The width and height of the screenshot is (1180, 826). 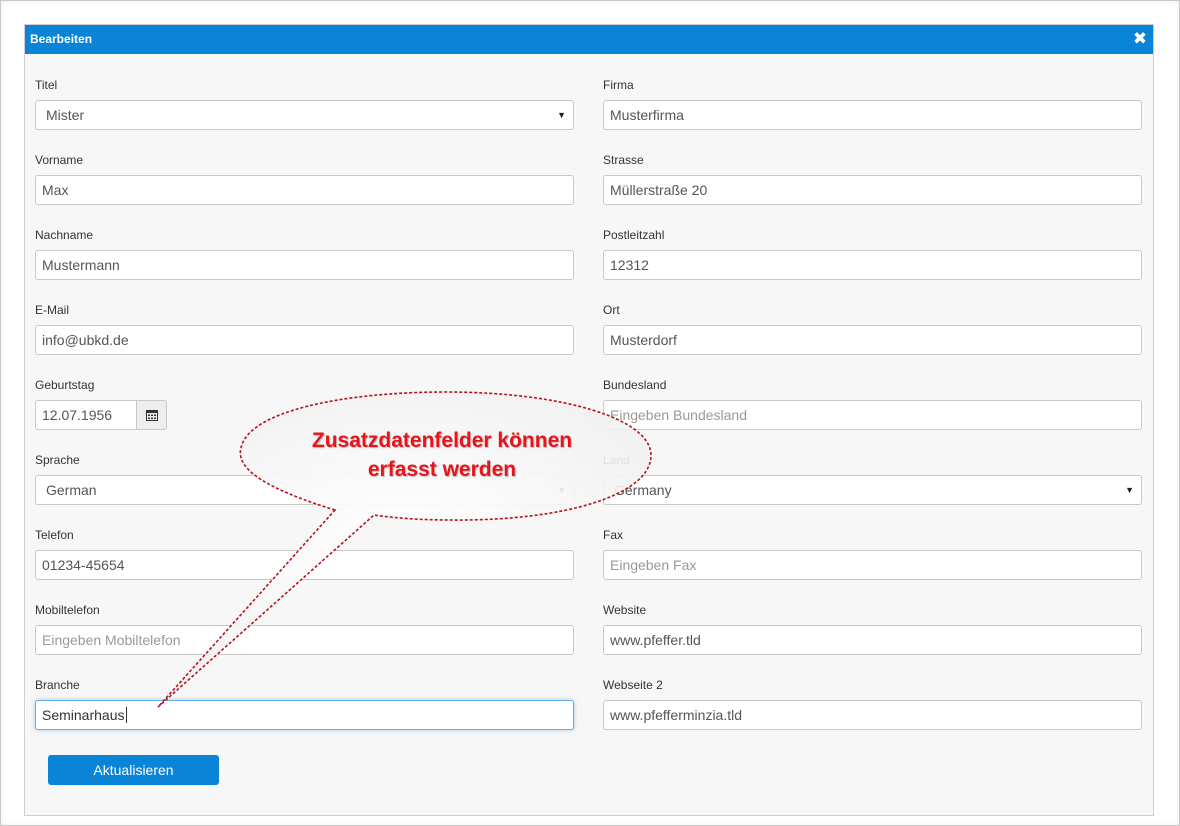 I want to click on callout-line-2: erfasst werden, so click(x=442, y=469).